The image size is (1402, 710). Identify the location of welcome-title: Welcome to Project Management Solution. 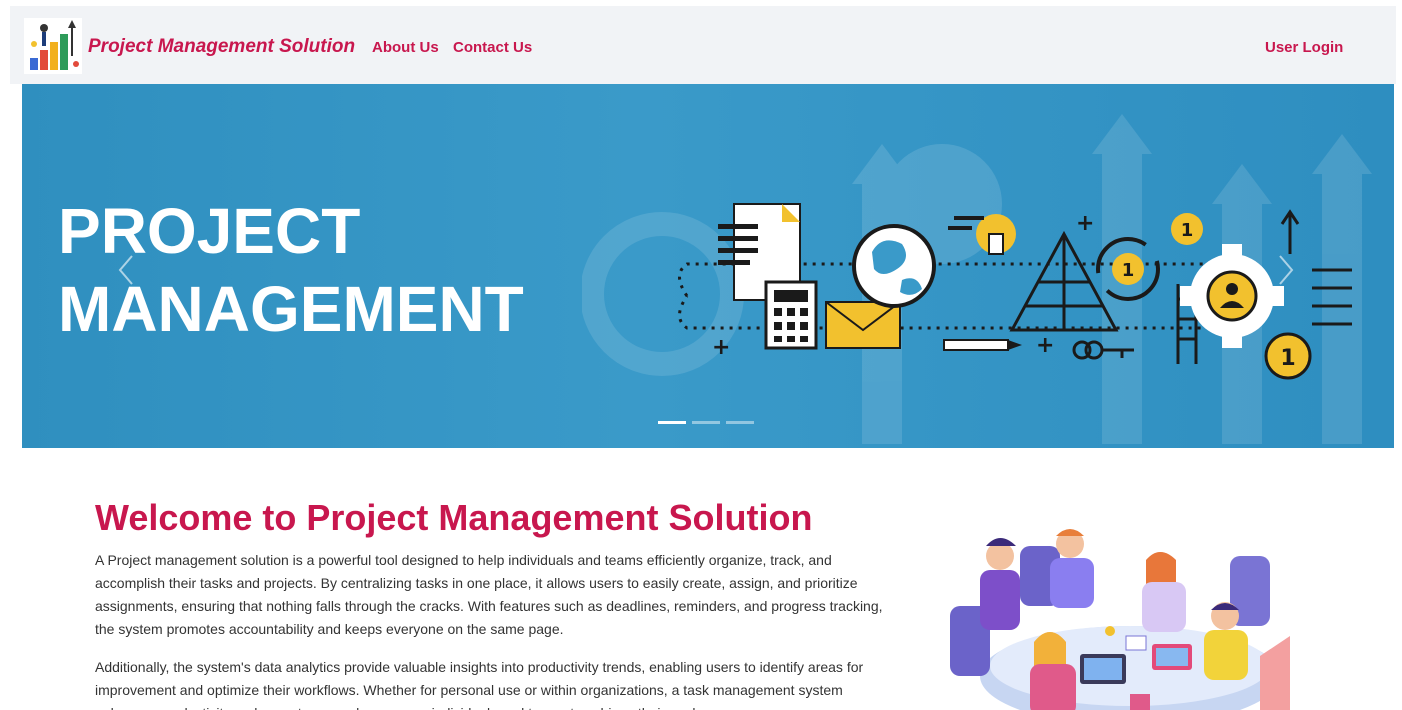
(454, 517).